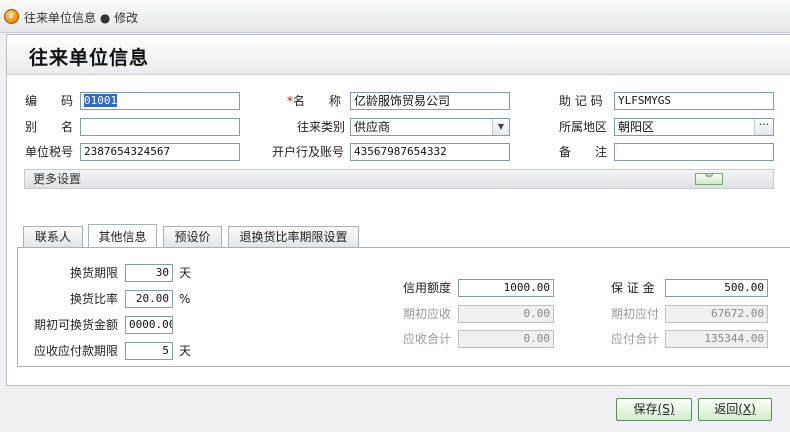 Image resolution: width=790 pixels, height=432 pixels. What do you see at coordinates (89, 58) in the screenshot?
I see `page-title: 往来单位信息` at bounding box center [89, 58].